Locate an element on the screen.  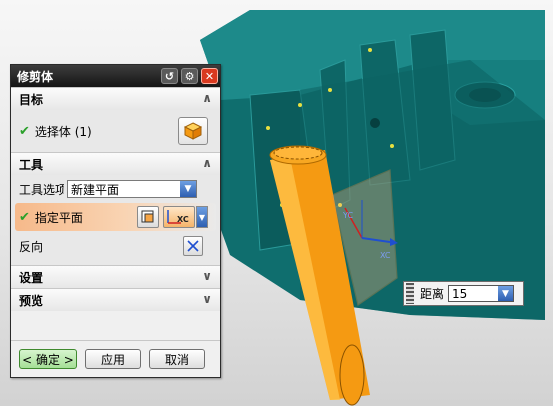
section-target-body: ✔ 选择体 (1) is located at coordinates (115, 131).